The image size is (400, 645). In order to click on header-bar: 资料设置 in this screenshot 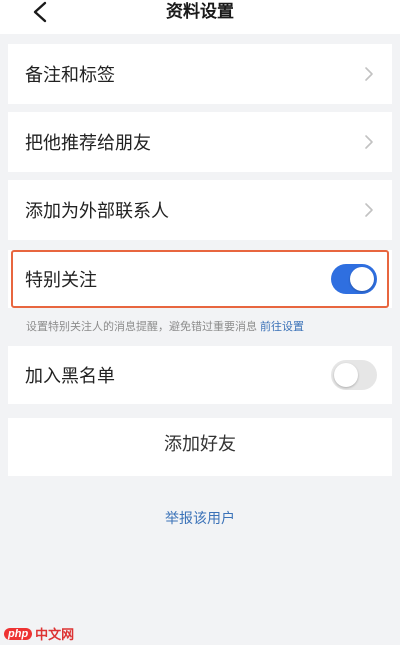, I will do `click(200, 17)`.